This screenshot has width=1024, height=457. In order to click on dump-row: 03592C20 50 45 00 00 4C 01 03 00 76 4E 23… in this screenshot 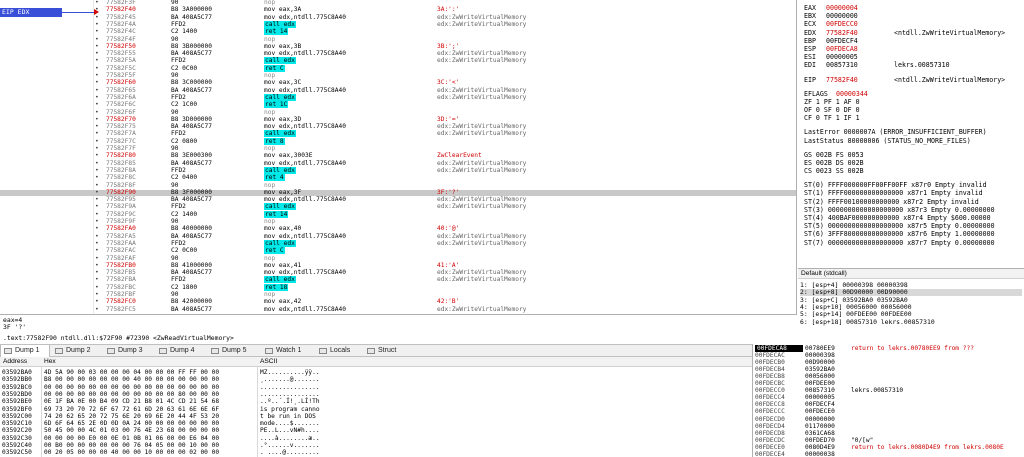, I will do `click(376, 430)`.